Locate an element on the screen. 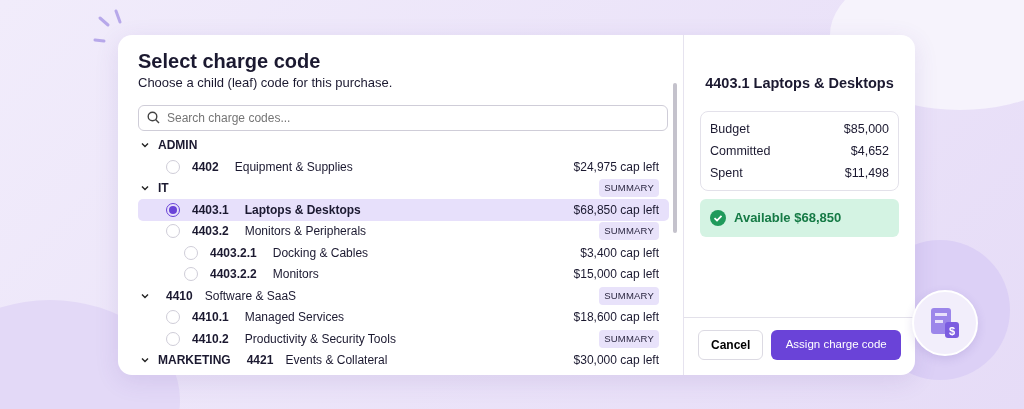 The height and width of the screenshot is (409, 1024). assign-button: Assign charge code is located at coordinates (836, 345).